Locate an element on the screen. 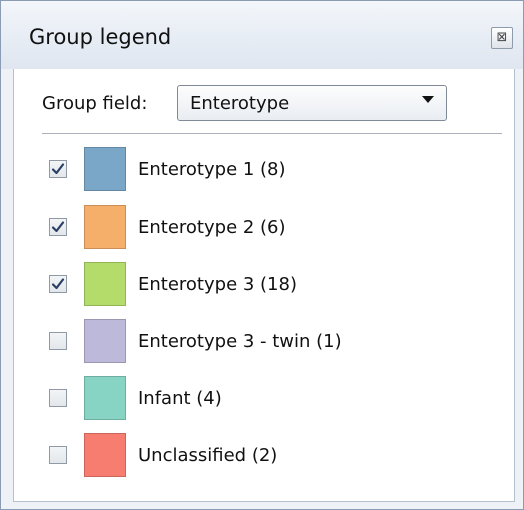  close-button: ⊠ is located at coordinates (502, 38).